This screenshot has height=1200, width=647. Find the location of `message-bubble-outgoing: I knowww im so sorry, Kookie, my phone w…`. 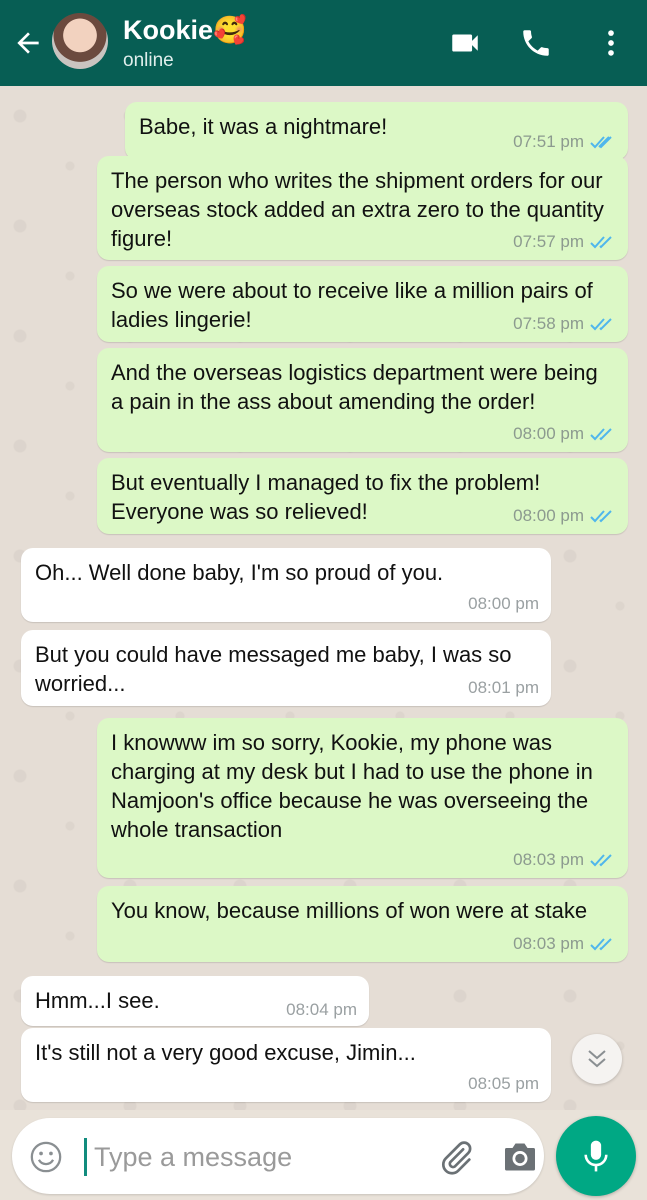

message-bubble-outgoing: I knowww im so sorry, Kookie, my phone w… is located at coordinates (362, 798).